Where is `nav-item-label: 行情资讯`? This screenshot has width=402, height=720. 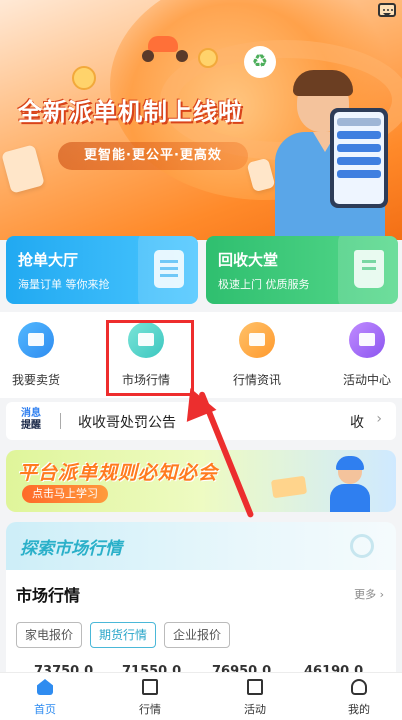
nav-item-label: 行情资讯 is located at coordinates (256, 380).